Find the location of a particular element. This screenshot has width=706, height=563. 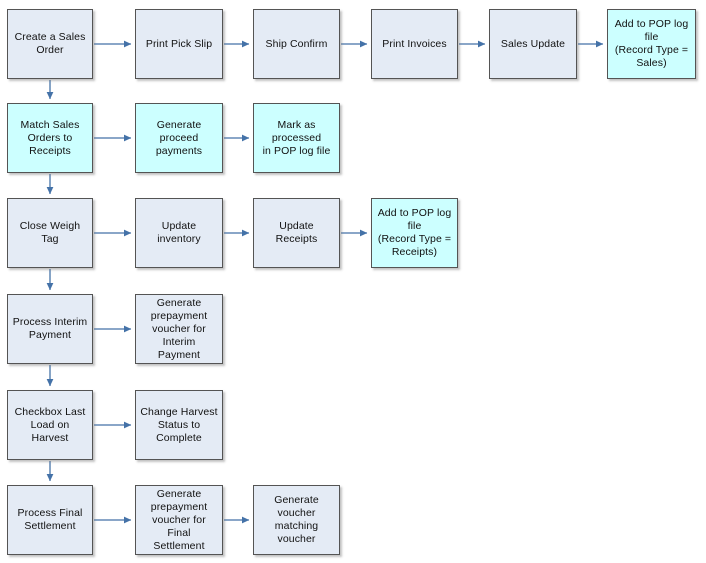

process-node-n4: Print Invoices is located at coordinates (414, 44).